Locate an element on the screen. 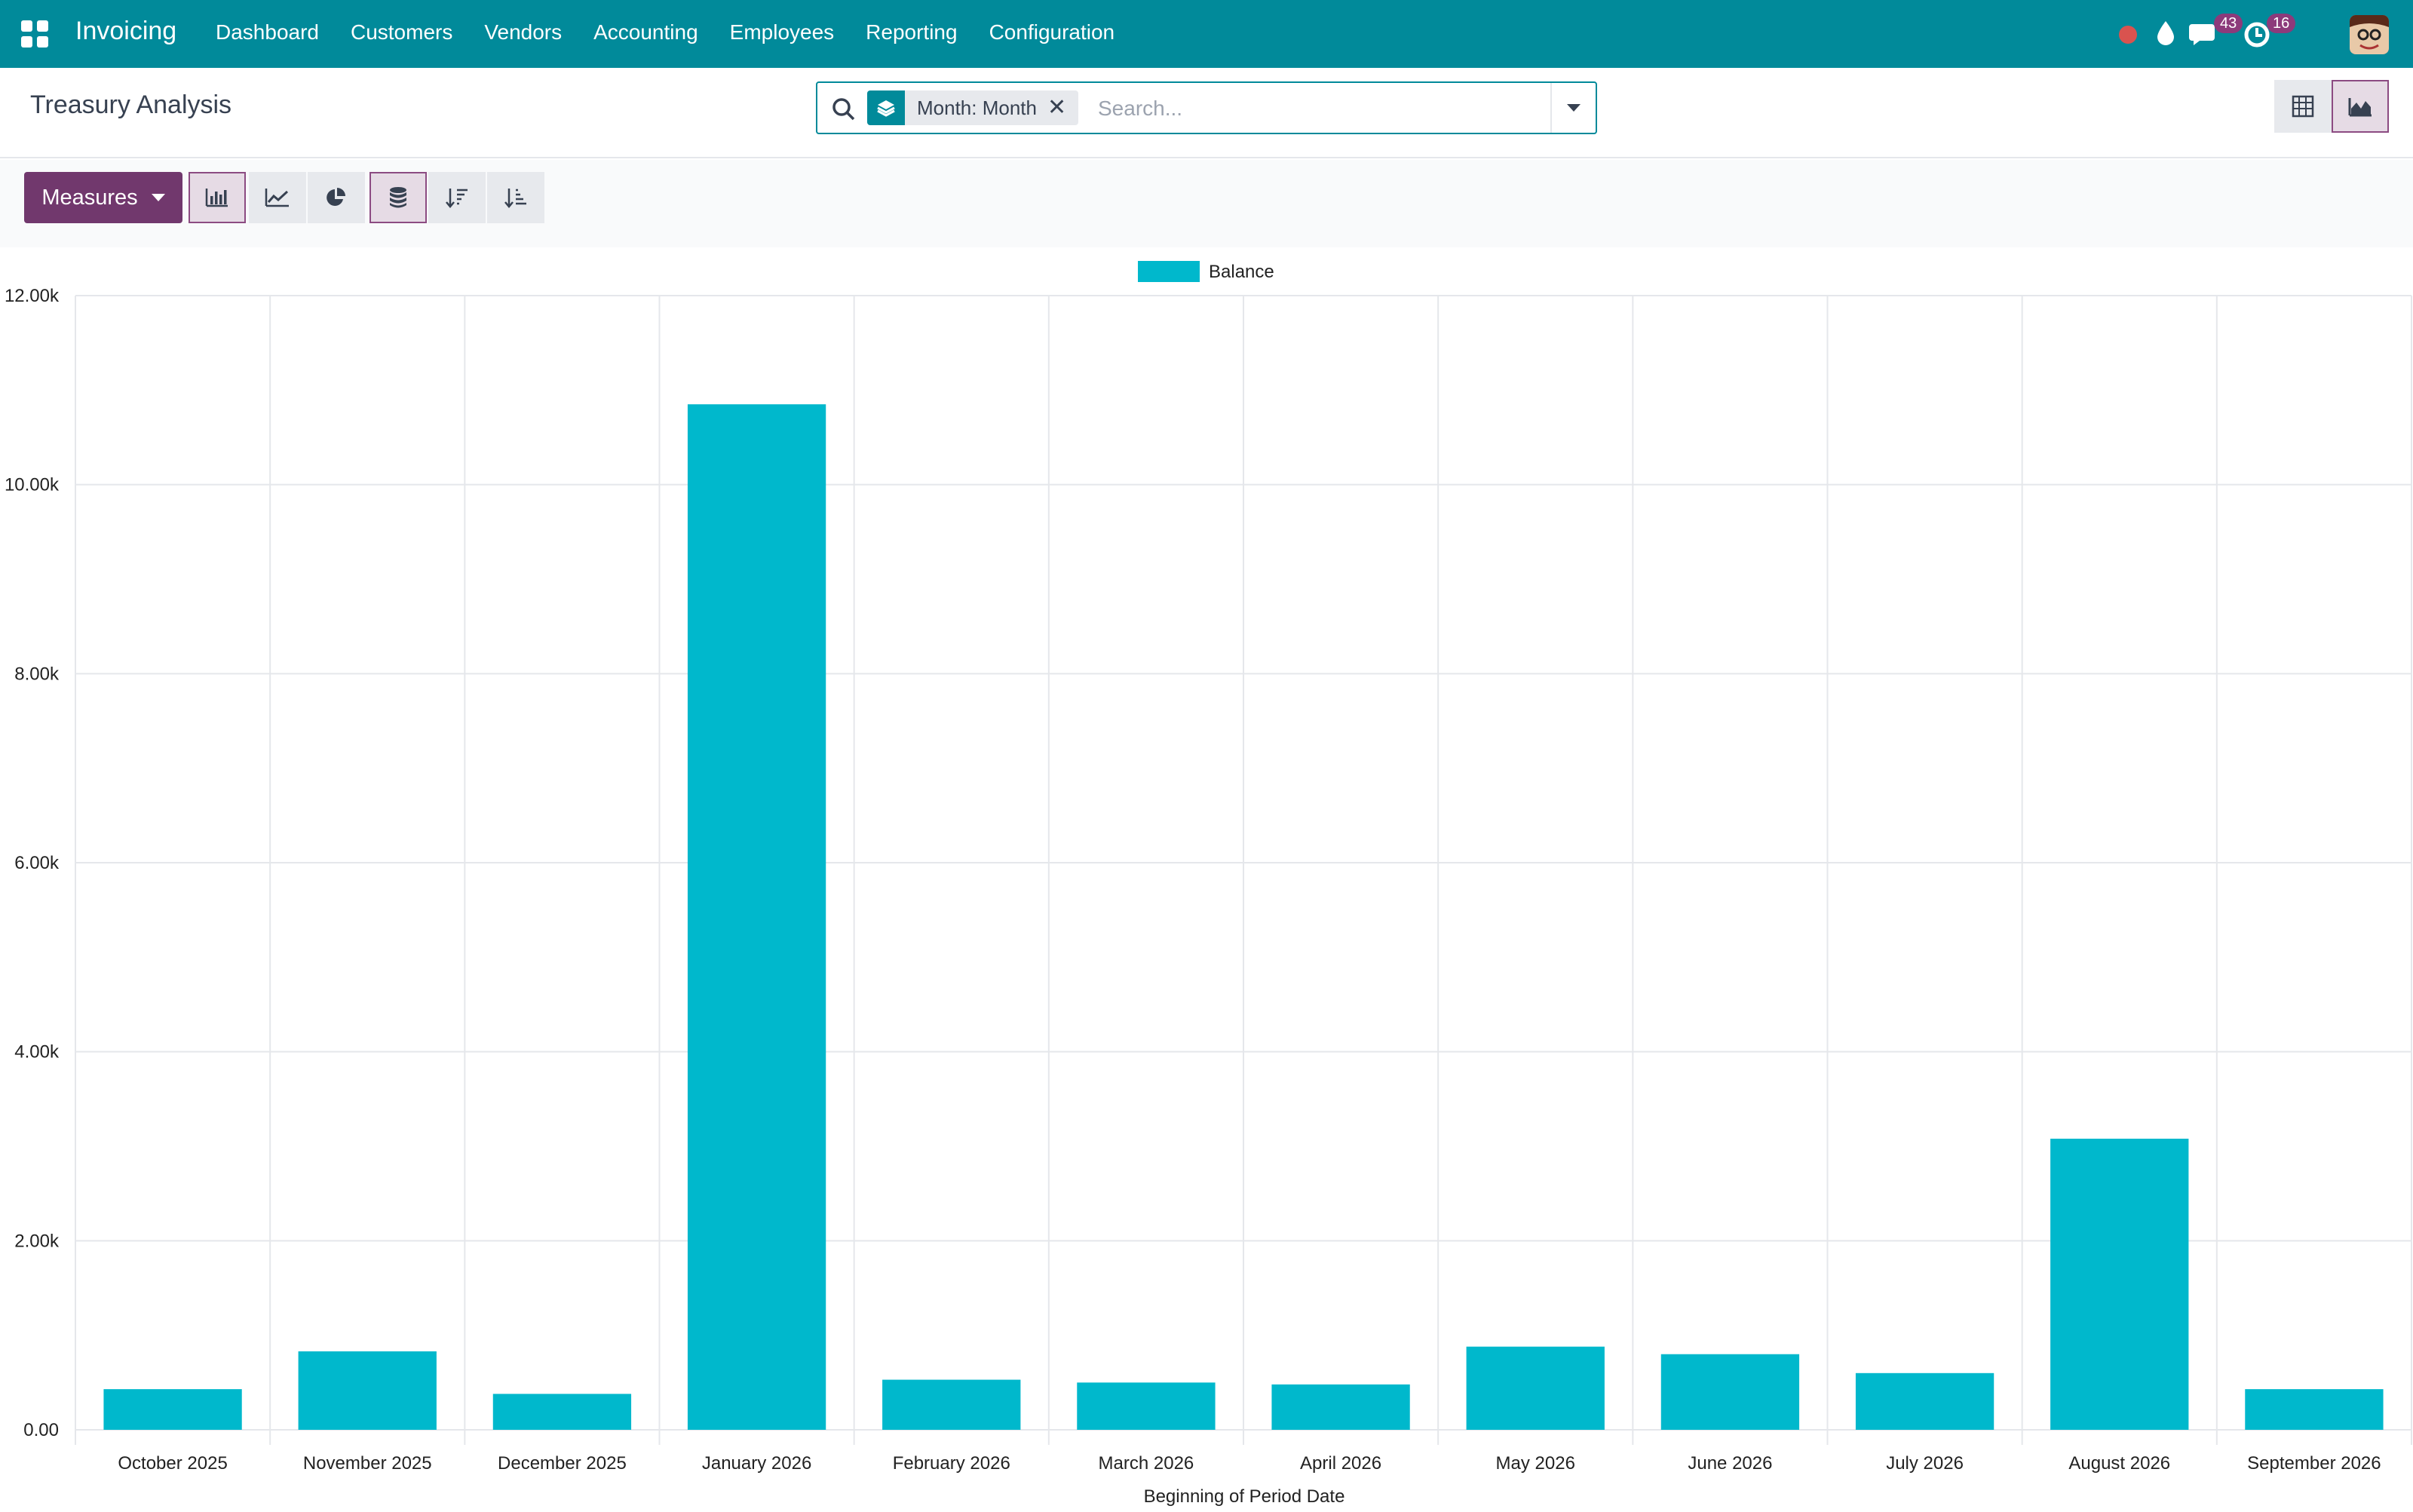  bar-august-2026 is located at coordinates (2119, 1284).